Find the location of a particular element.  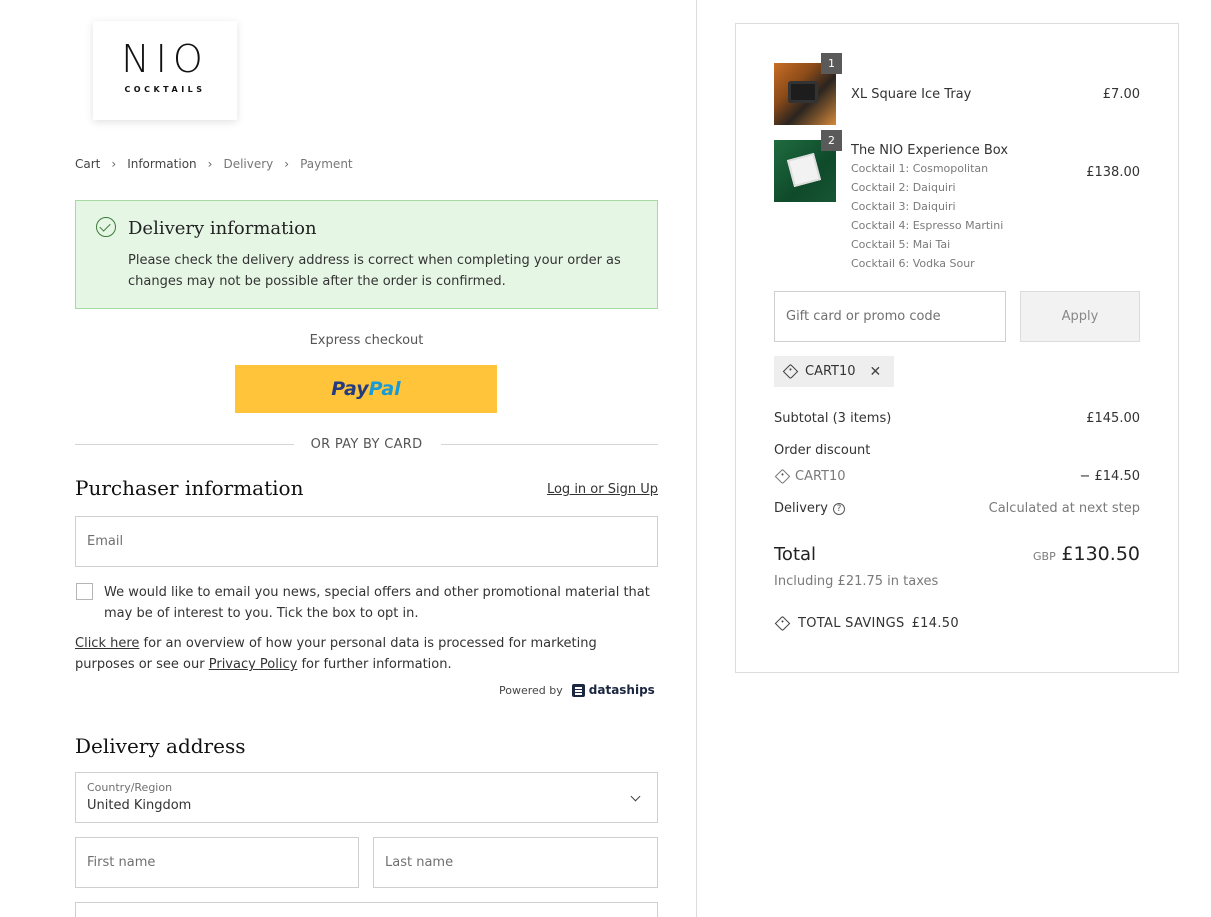

item-detail: Cocktail 6: Vodka Sour is located at coordinates (913, 263).